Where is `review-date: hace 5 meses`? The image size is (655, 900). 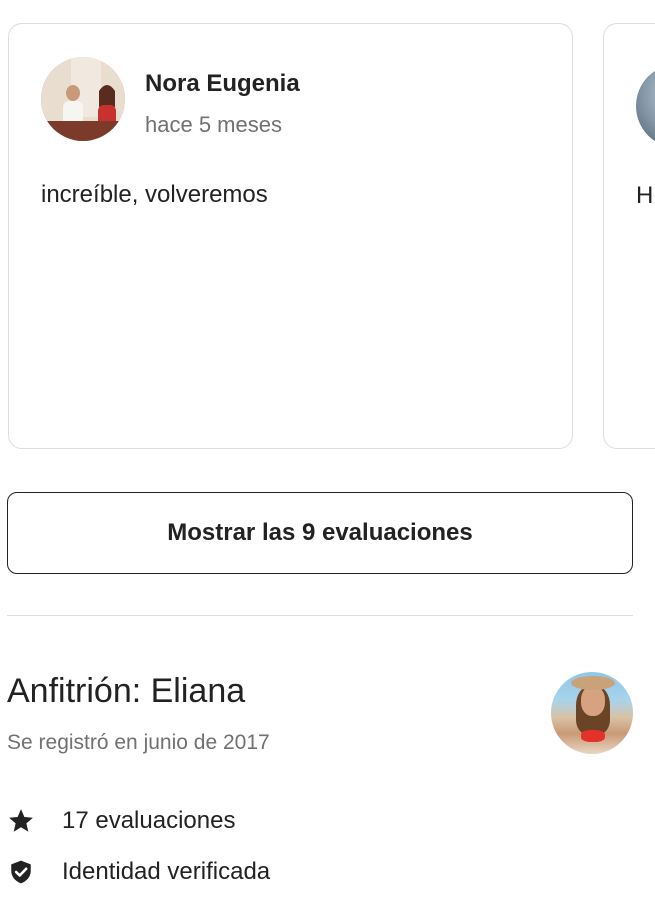 review-date: hace 5 meses is located at coordinates (213, 124).